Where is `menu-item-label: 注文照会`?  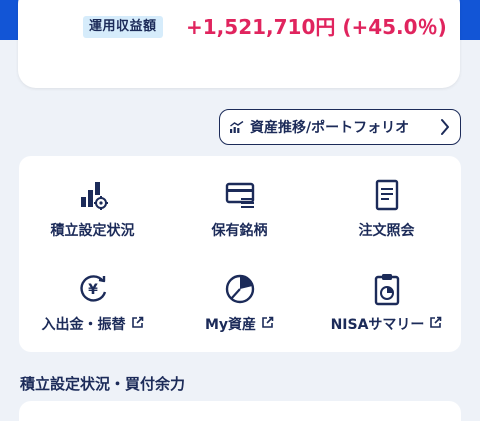 menu-item-label: 注文照会 is located at coordinates (387, 230).